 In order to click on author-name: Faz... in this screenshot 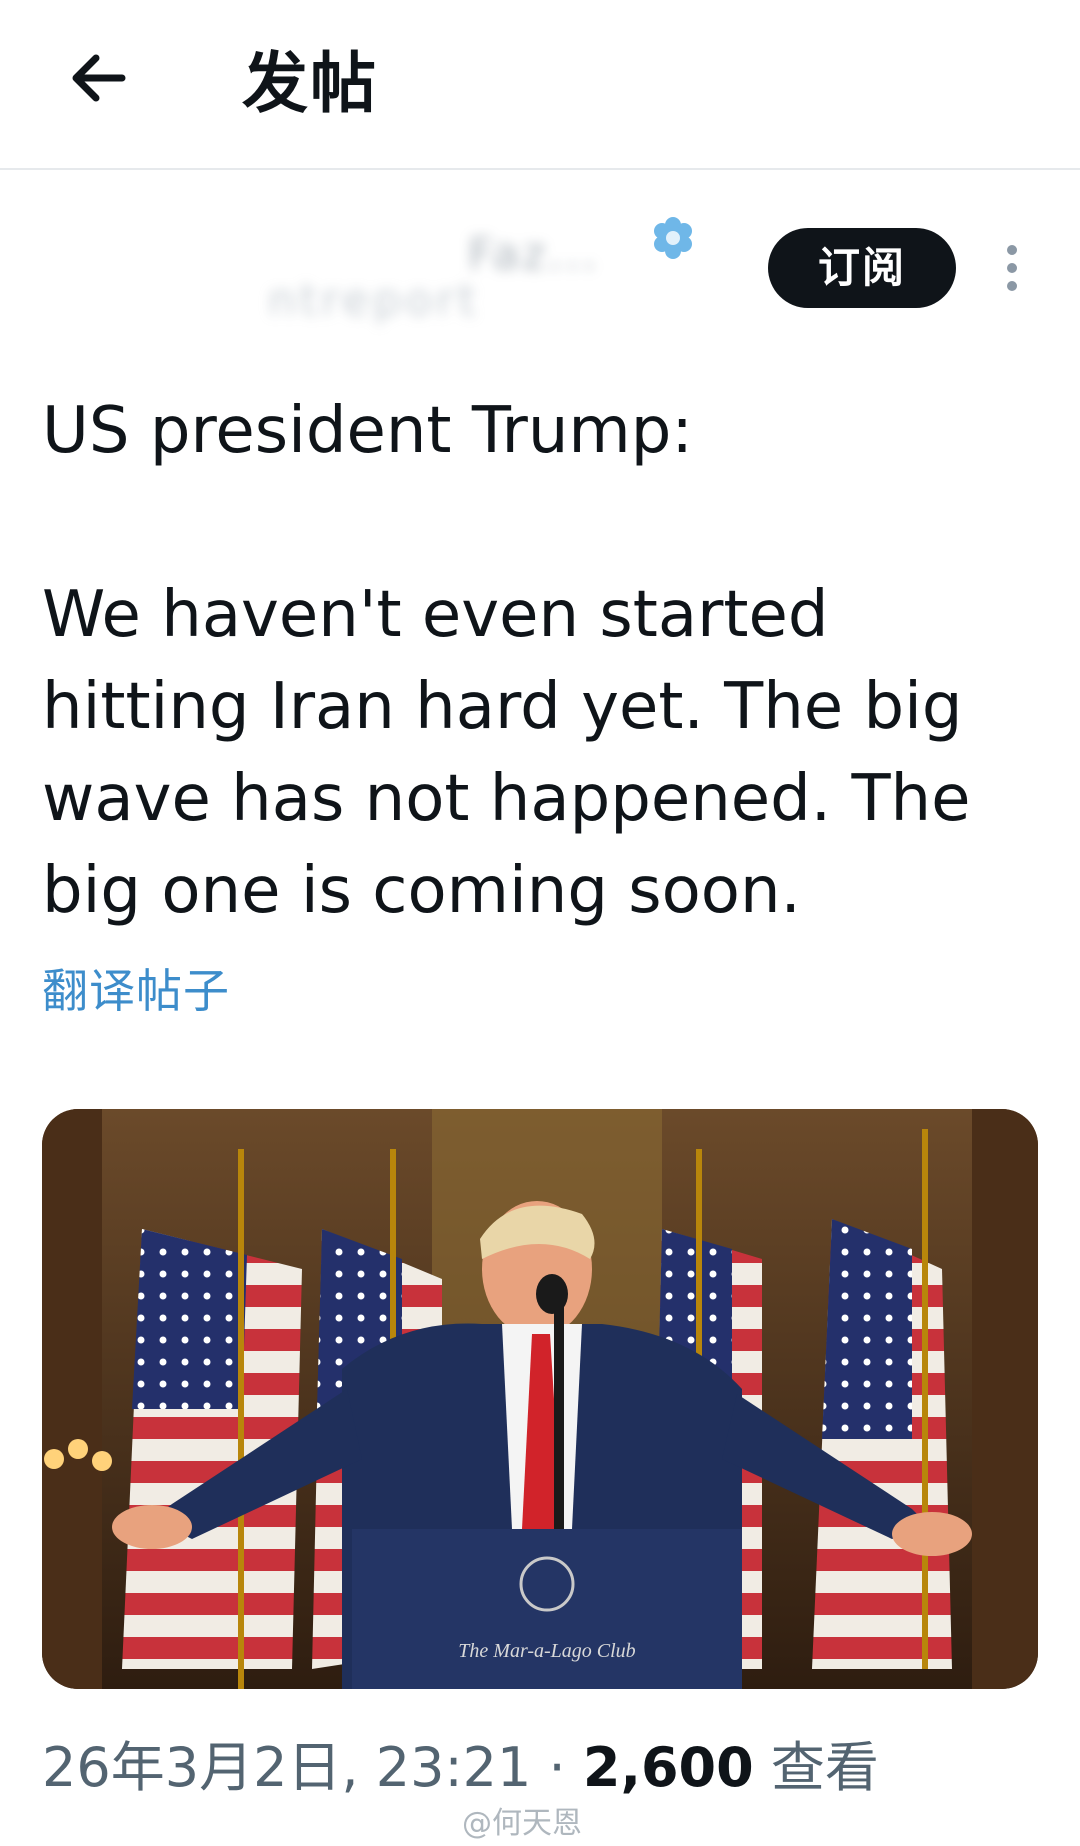, I will do `click(534, 254)`.